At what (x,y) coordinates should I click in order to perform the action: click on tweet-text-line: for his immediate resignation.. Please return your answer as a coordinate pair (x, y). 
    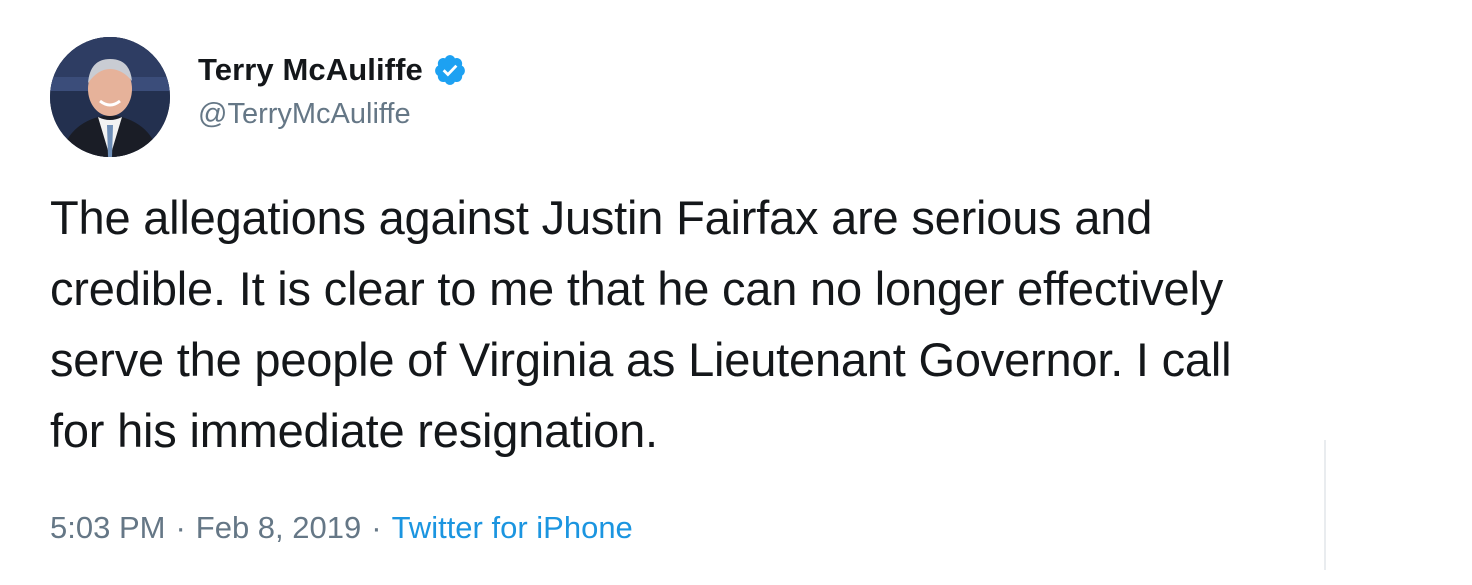
    Looking at the image, I should click on (354, 430).